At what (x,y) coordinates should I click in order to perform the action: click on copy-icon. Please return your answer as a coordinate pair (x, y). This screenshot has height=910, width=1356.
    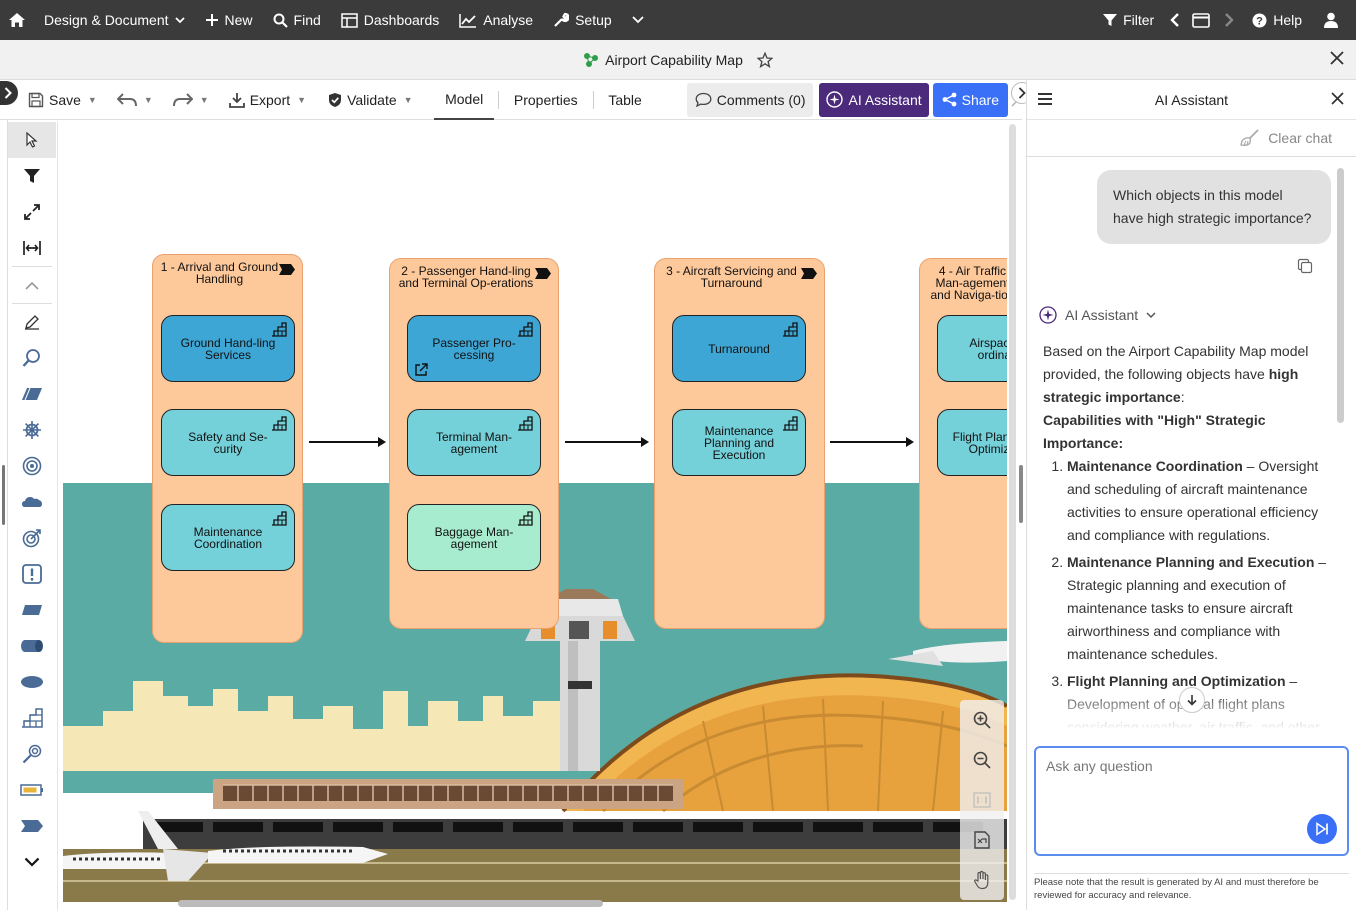
    Looking at the image, I should click on (1305, 266).